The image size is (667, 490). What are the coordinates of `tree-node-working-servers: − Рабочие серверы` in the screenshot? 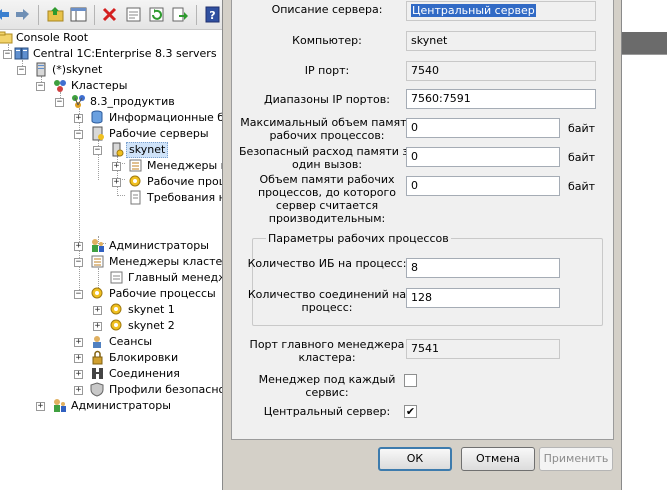 It's located at (115, 134).